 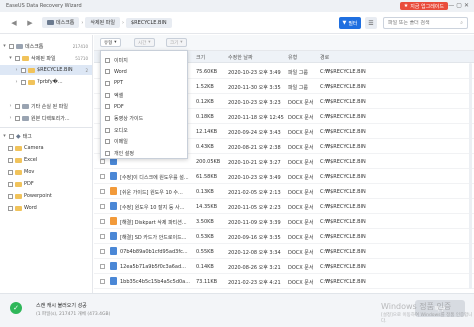 What do you see at coordinates (371, 23) in the screenshot?
I see `view-toggle-button: ☰` at bounding box center [371, 23].